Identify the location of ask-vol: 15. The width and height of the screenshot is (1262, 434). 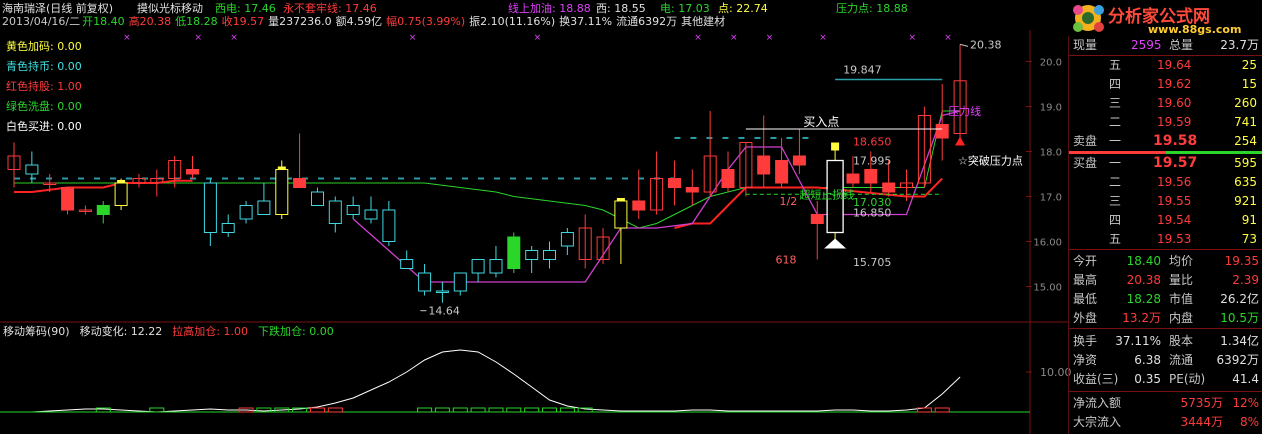
(1249, 84).